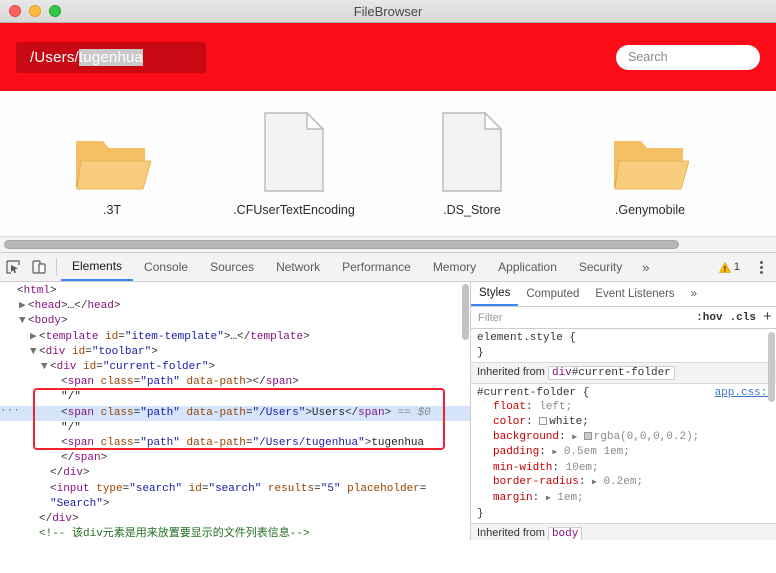  I want to click on css-property-value: 1em;, so click(570, 498).